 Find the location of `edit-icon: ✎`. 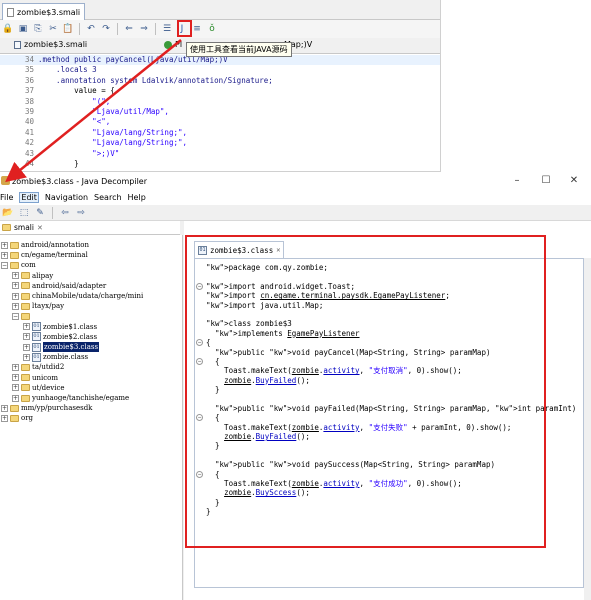

edit-icon: ✎ is located at coordinates (40, 213).